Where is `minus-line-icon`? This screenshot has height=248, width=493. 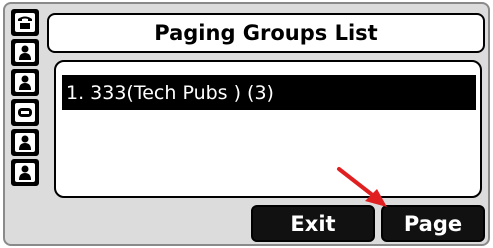 minus-line-icon is located at coordinates (25, 112).